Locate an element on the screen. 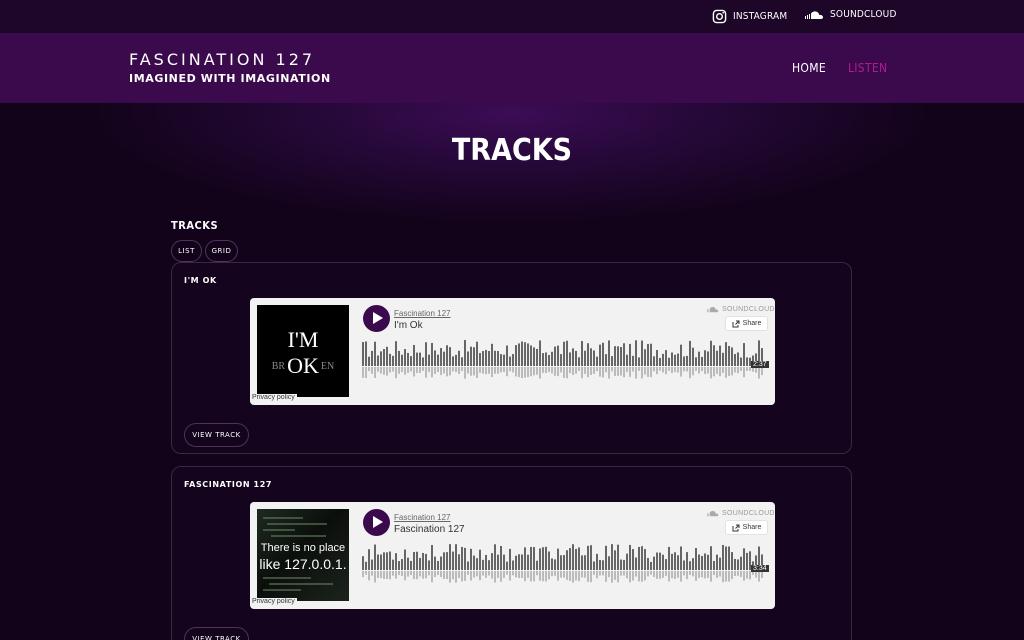  list-view-button: LIST is located at coordinates (186, 251).